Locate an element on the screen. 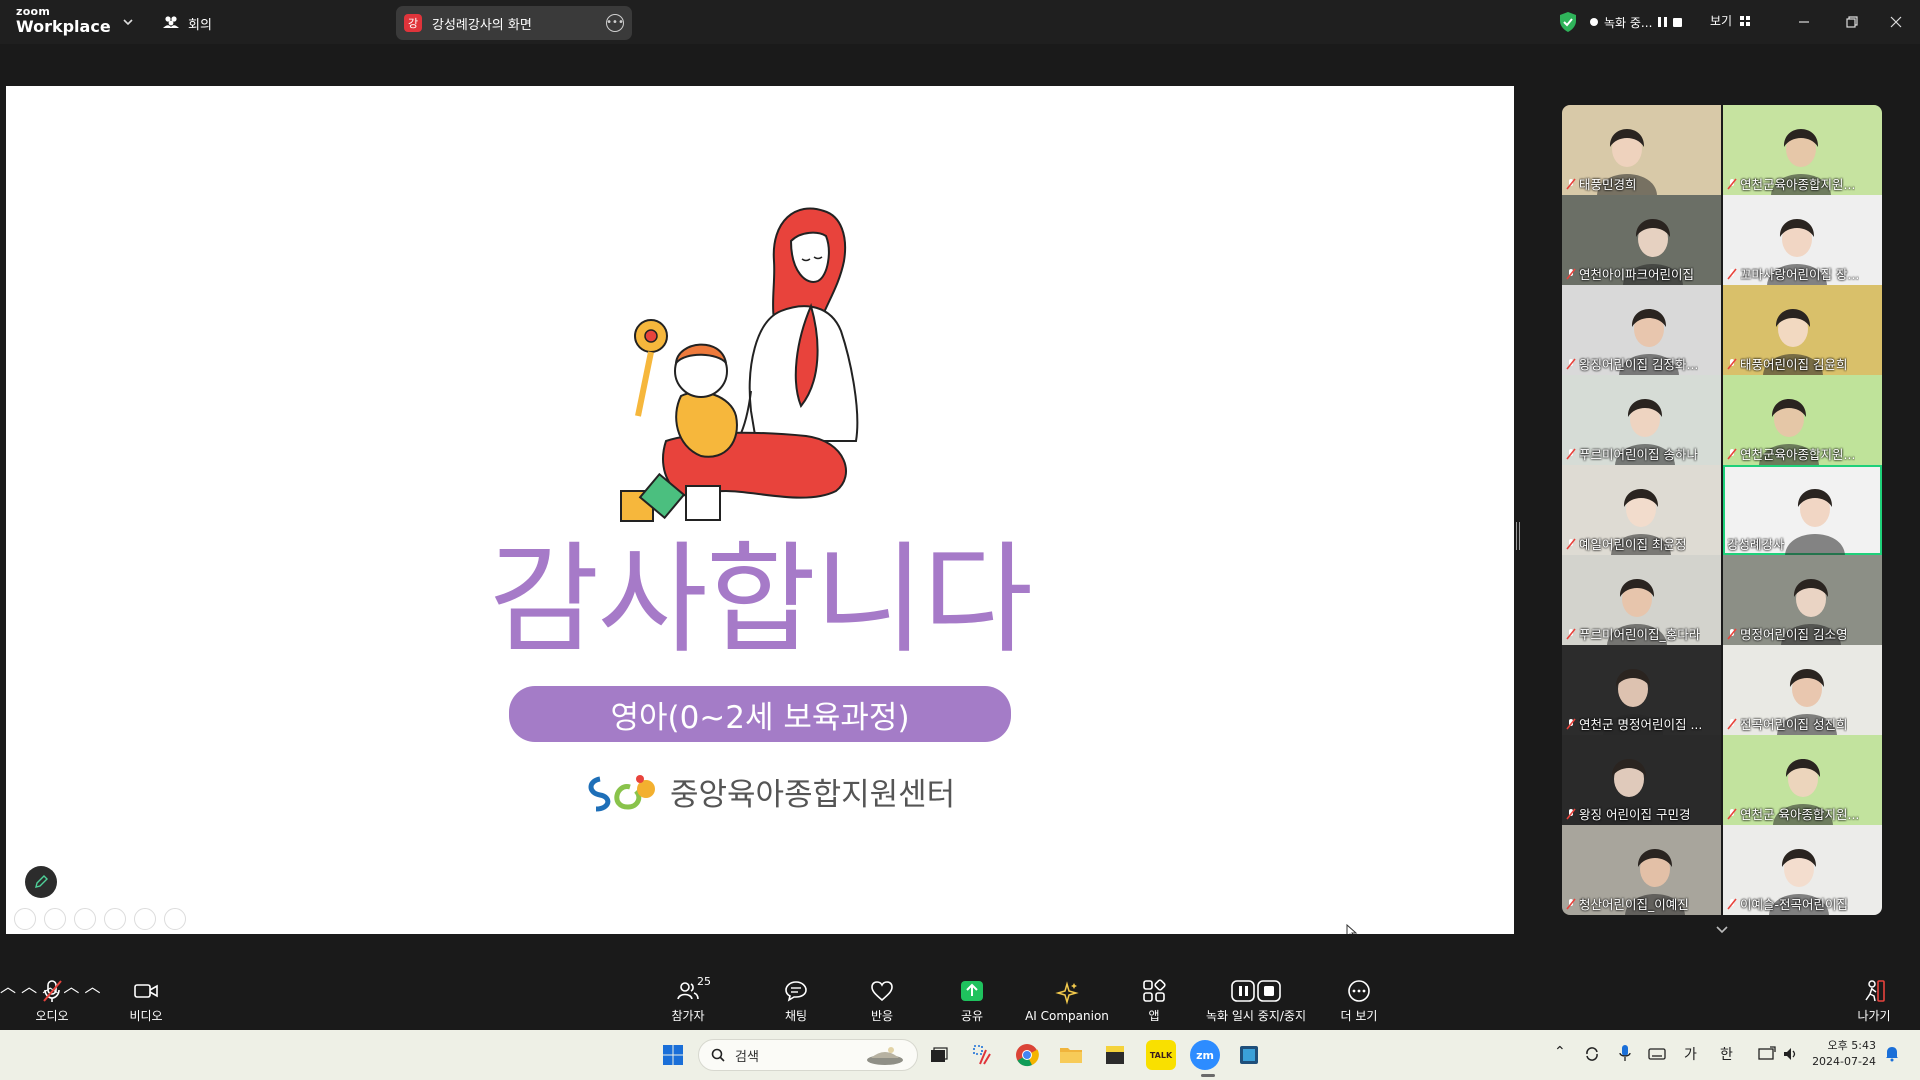 This screenshot has height=1080, width=1920. apps-icon is located at coordinates (1154, 990).